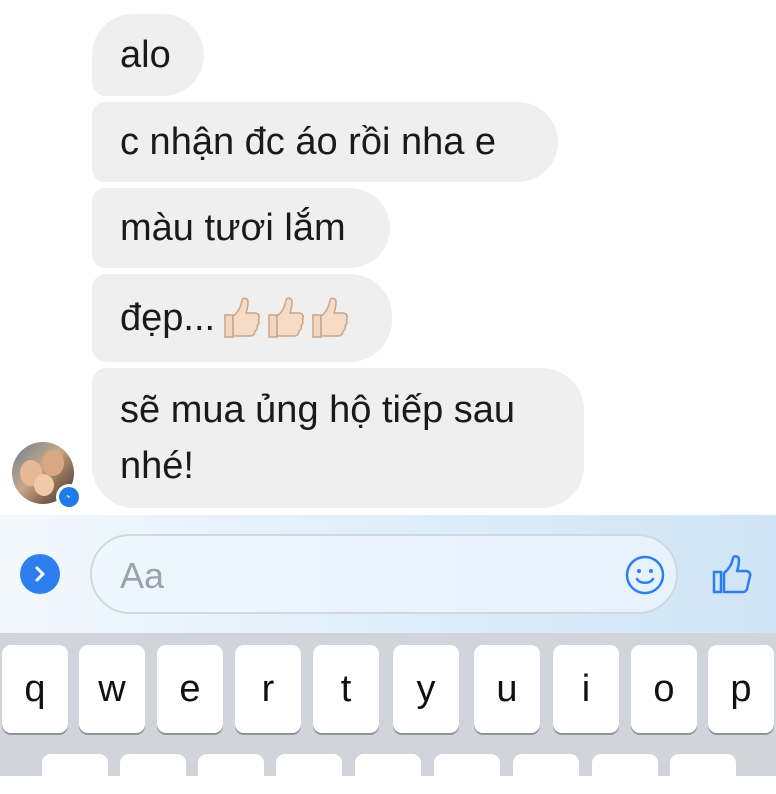 The height and width of the screenshot is (794, 776). Describe the element at coordinates (384, 574) in the screenshot. I see `message-input: Aa` at that location.